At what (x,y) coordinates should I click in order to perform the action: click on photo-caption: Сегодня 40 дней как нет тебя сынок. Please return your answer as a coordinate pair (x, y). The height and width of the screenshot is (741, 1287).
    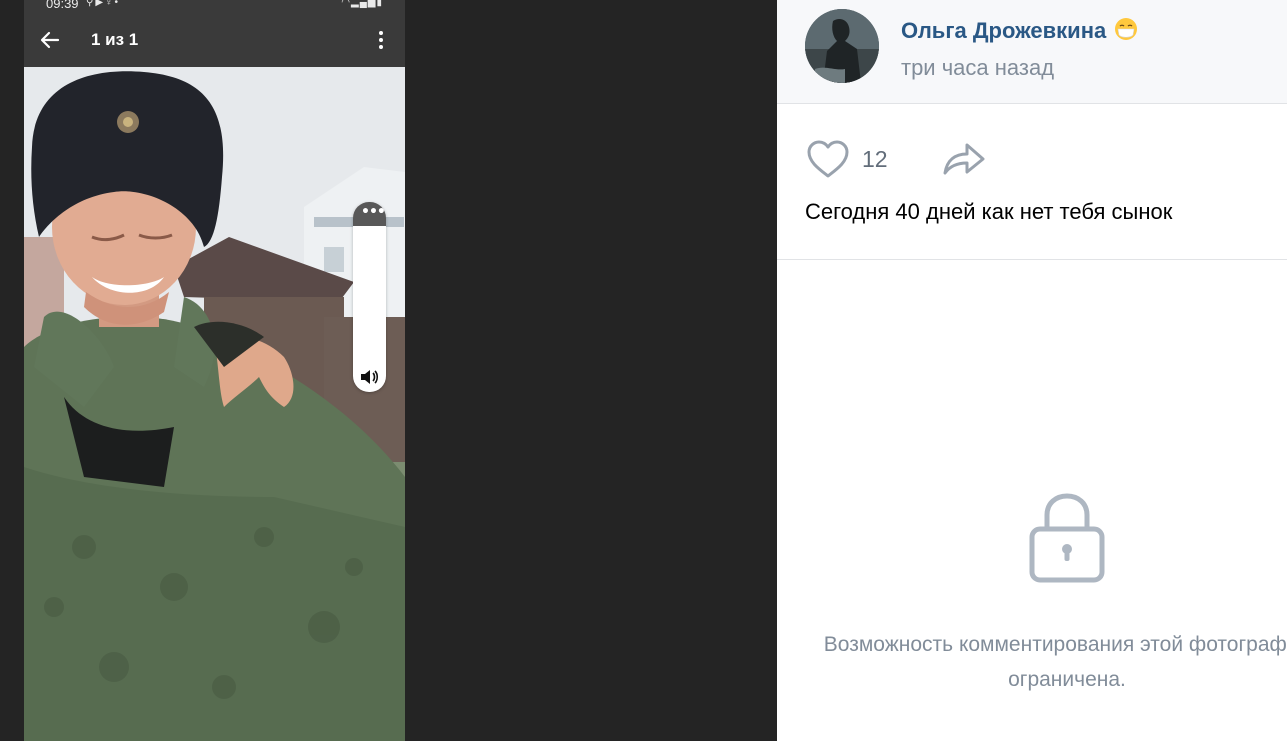
    Looking at the image, I should click on (989, 211).